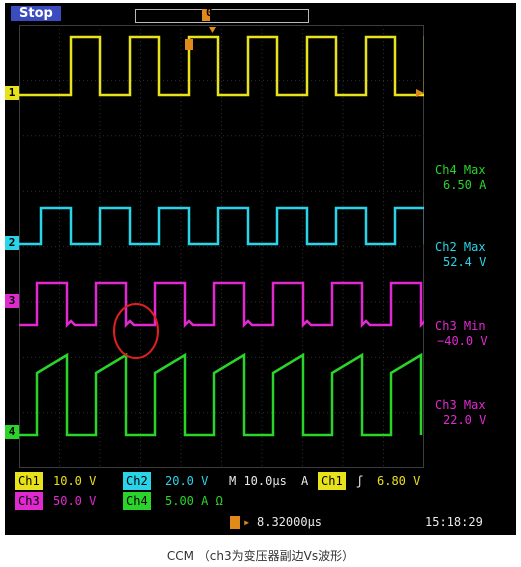 This screenshot has height=567, width=521. What do you see at coordinates (222, 16) in the screenshot?
I see `record-length-bar` at bounding box center [222, 16].